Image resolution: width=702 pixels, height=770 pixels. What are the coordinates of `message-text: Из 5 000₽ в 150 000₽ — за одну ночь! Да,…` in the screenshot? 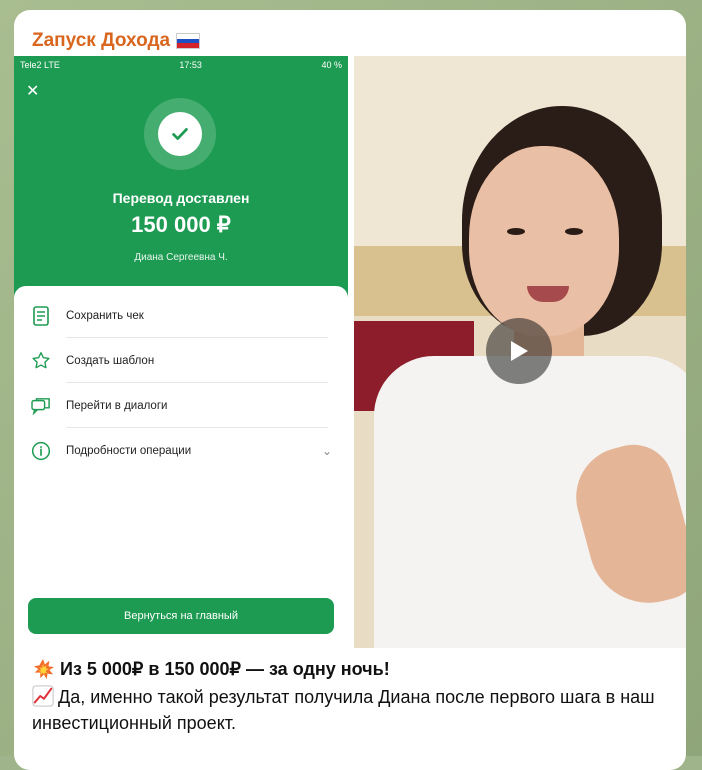 It's located at (352, 697).